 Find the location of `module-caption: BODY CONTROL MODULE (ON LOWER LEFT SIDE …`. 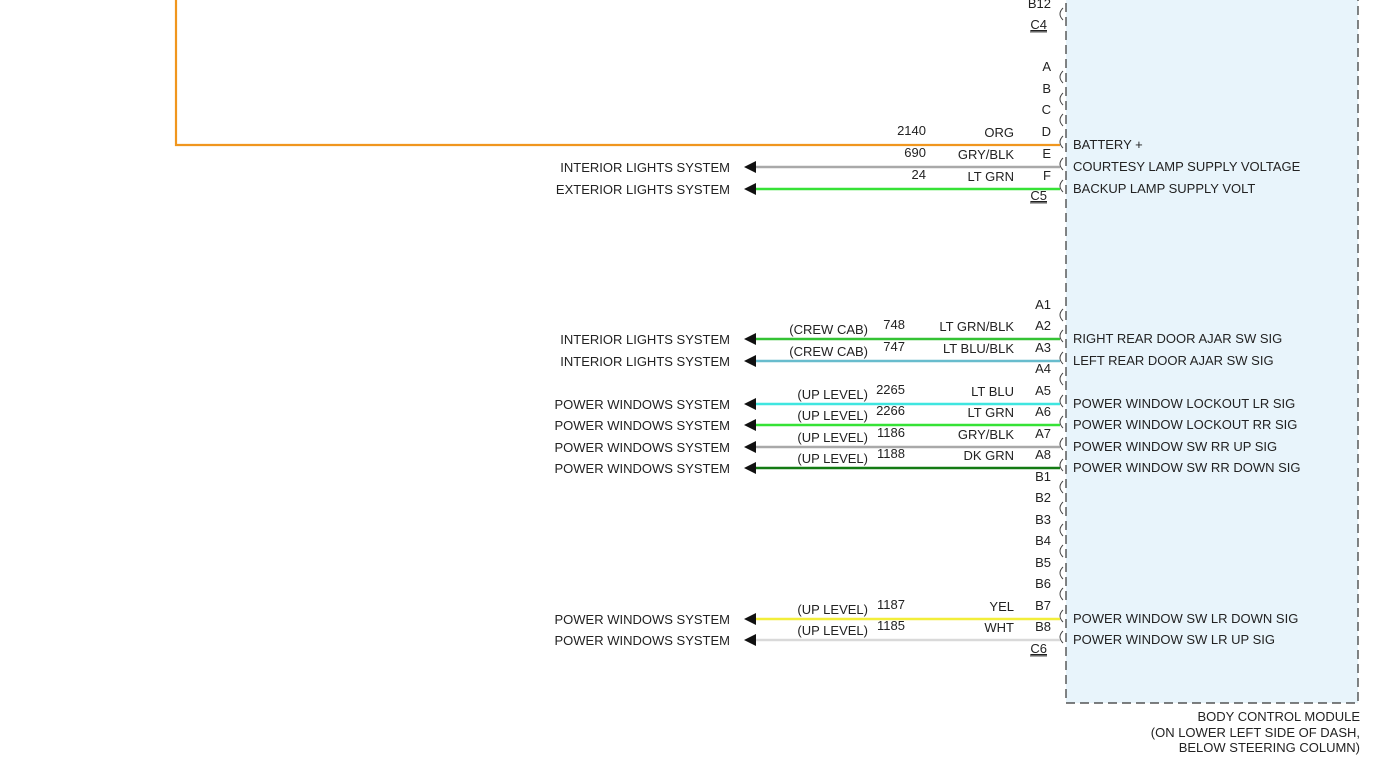

module-caption: BODY CONTROL MODULE (ON LOWER LEFT SIDE … is located at coordinates (1230, 732).